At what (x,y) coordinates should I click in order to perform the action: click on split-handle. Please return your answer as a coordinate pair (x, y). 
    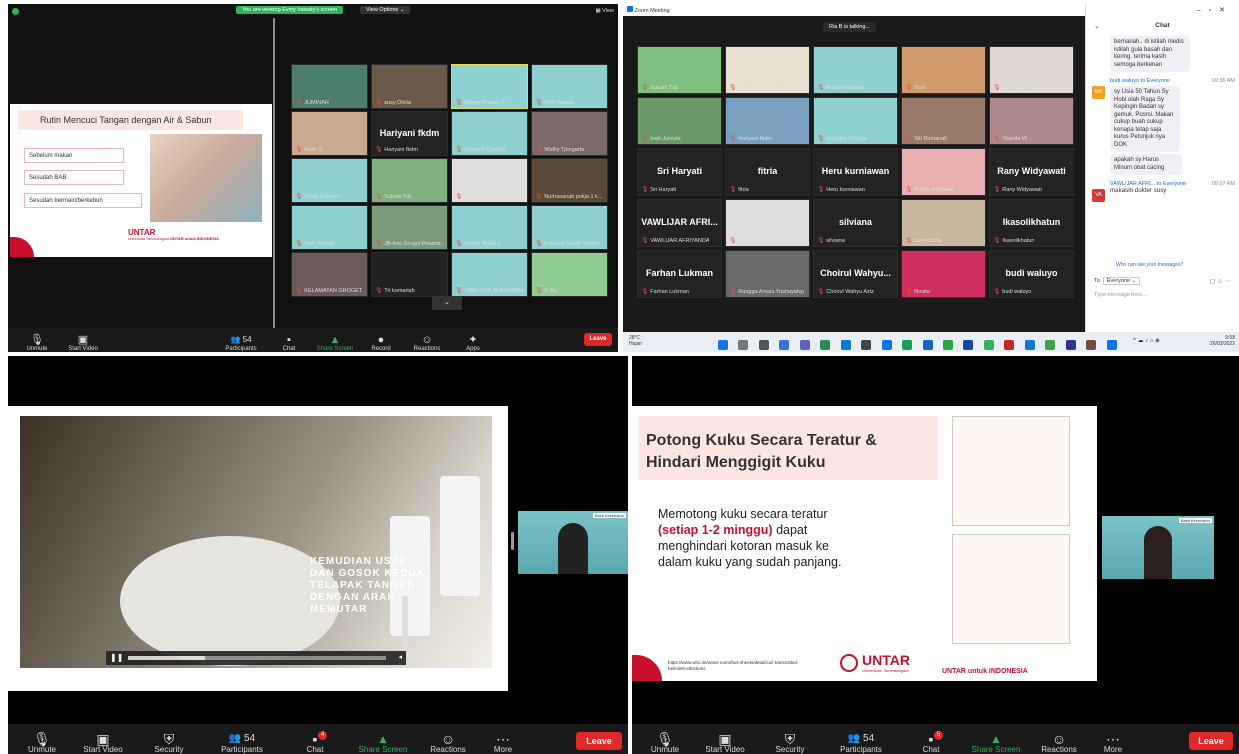
    Looking at the image, I should click on (512, 541).